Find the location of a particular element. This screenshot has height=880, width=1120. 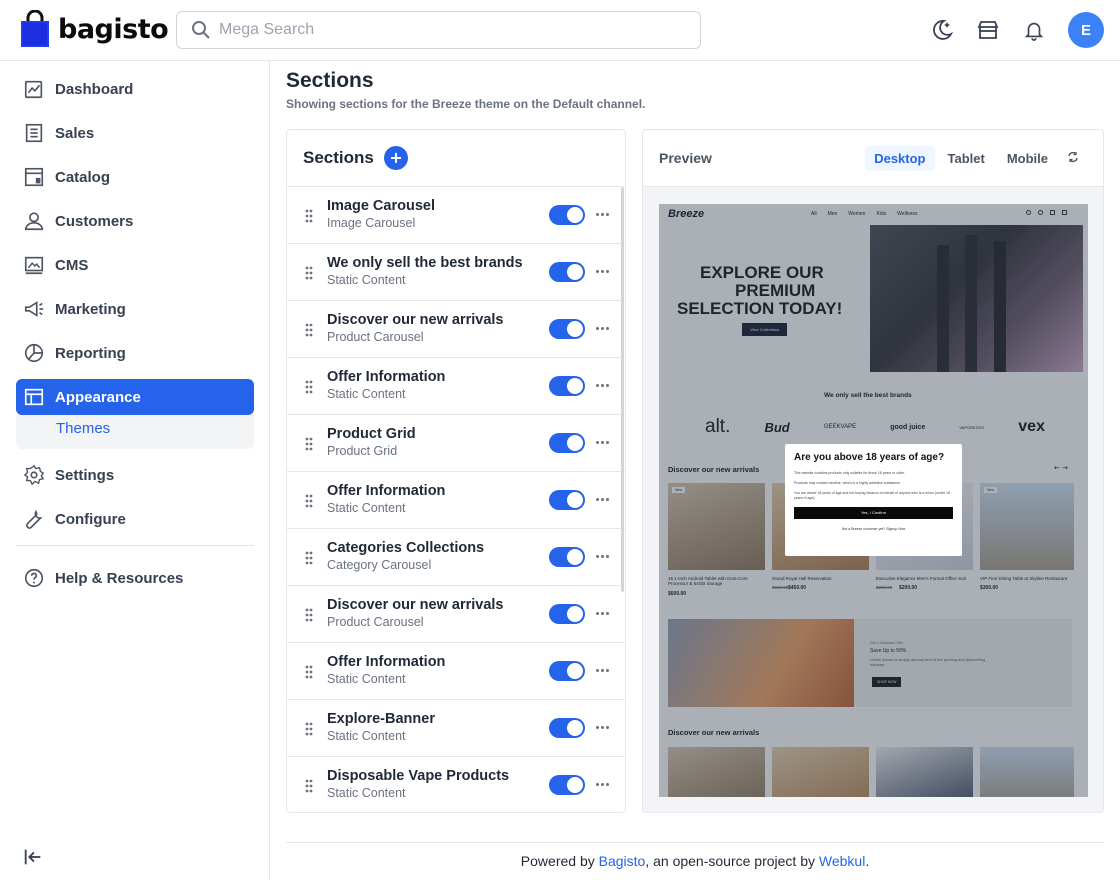

search-box is located at coordinates (438, 30).